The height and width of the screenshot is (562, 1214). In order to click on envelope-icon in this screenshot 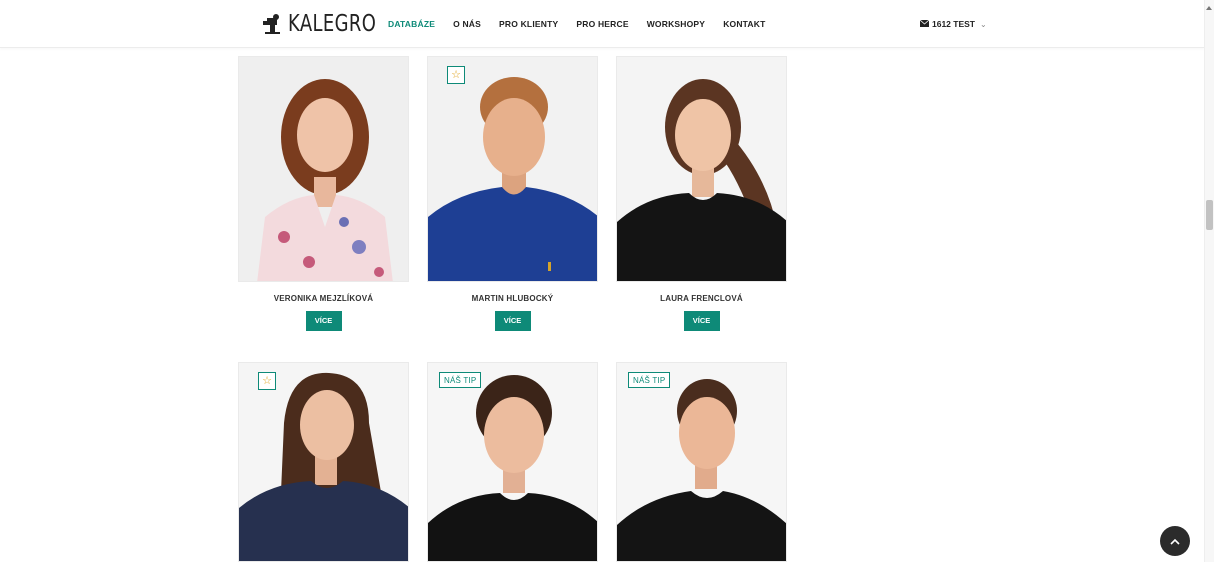, I will do `click(924, 24)`.